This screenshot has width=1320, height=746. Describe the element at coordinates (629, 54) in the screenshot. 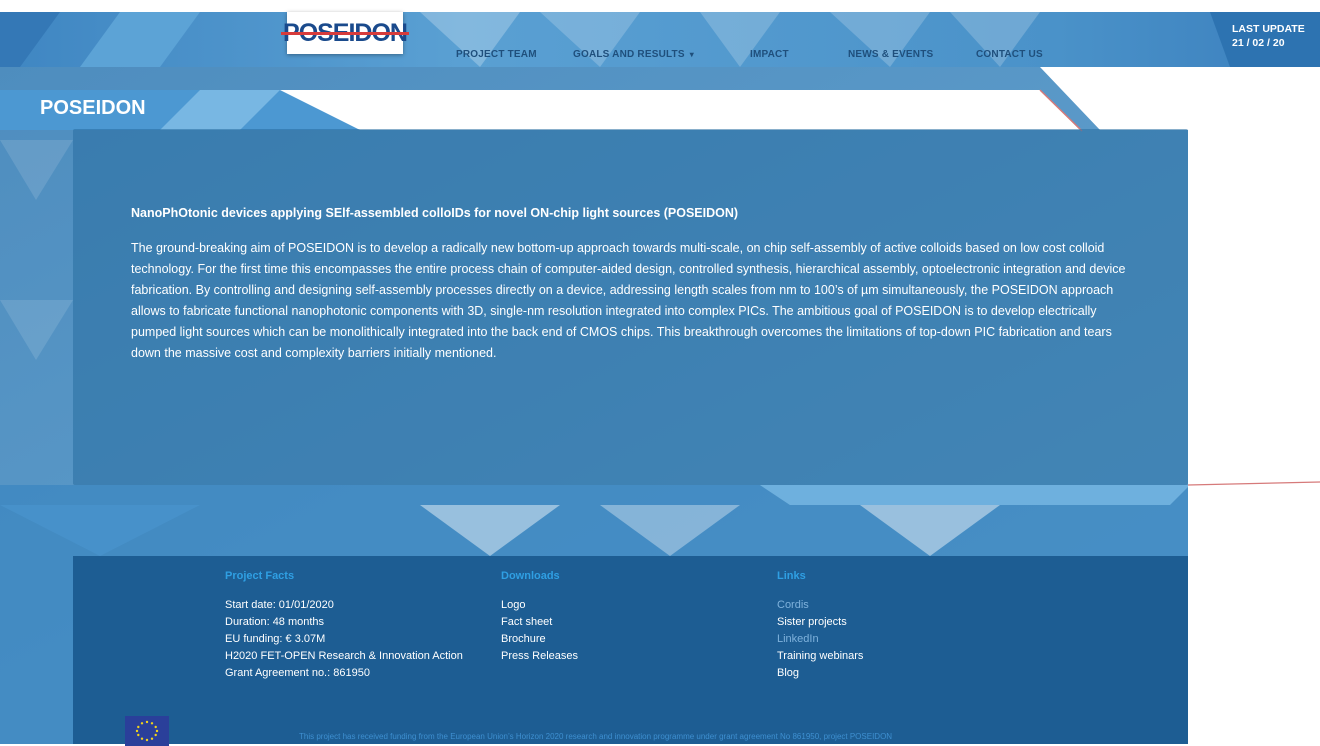

I see `nav-goals-label: GOALS AND RESULTS` at that location.